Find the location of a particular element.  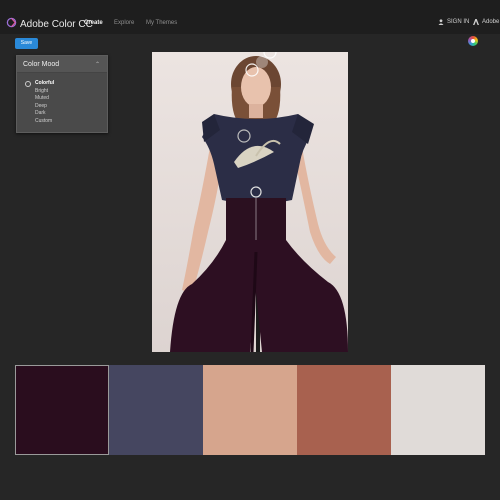

nav-my-themes: My Themes is located at coordinates (161, 23).